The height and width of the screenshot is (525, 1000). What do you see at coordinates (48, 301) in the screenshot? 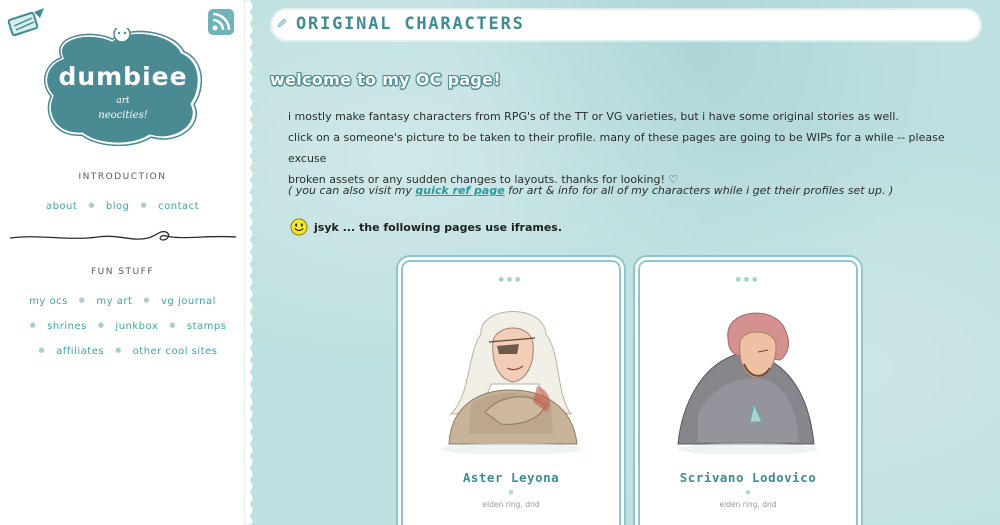
I see `nav-link-my-ocs: my ocs` at bounding box center [48, 301].